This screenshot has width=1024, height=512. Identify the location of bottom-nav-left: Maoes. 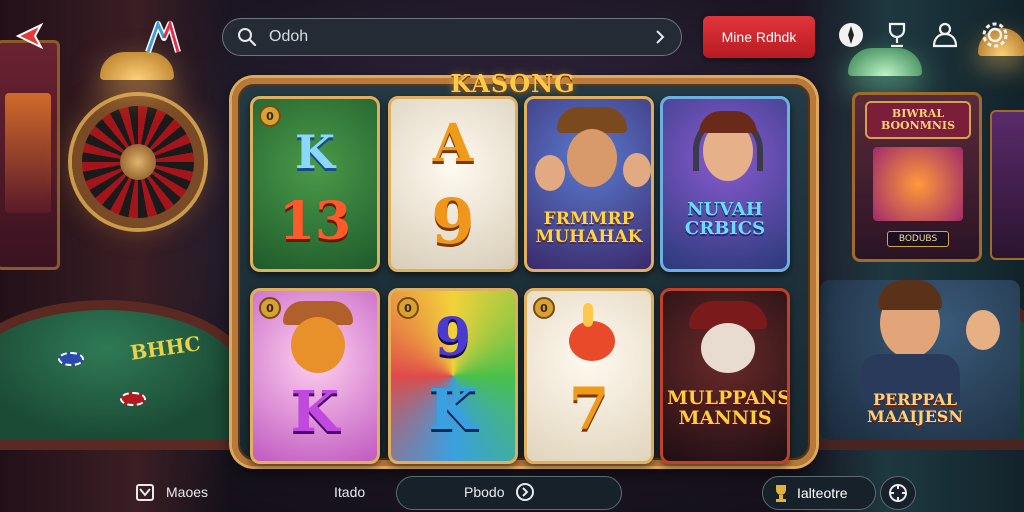
(171, 492).